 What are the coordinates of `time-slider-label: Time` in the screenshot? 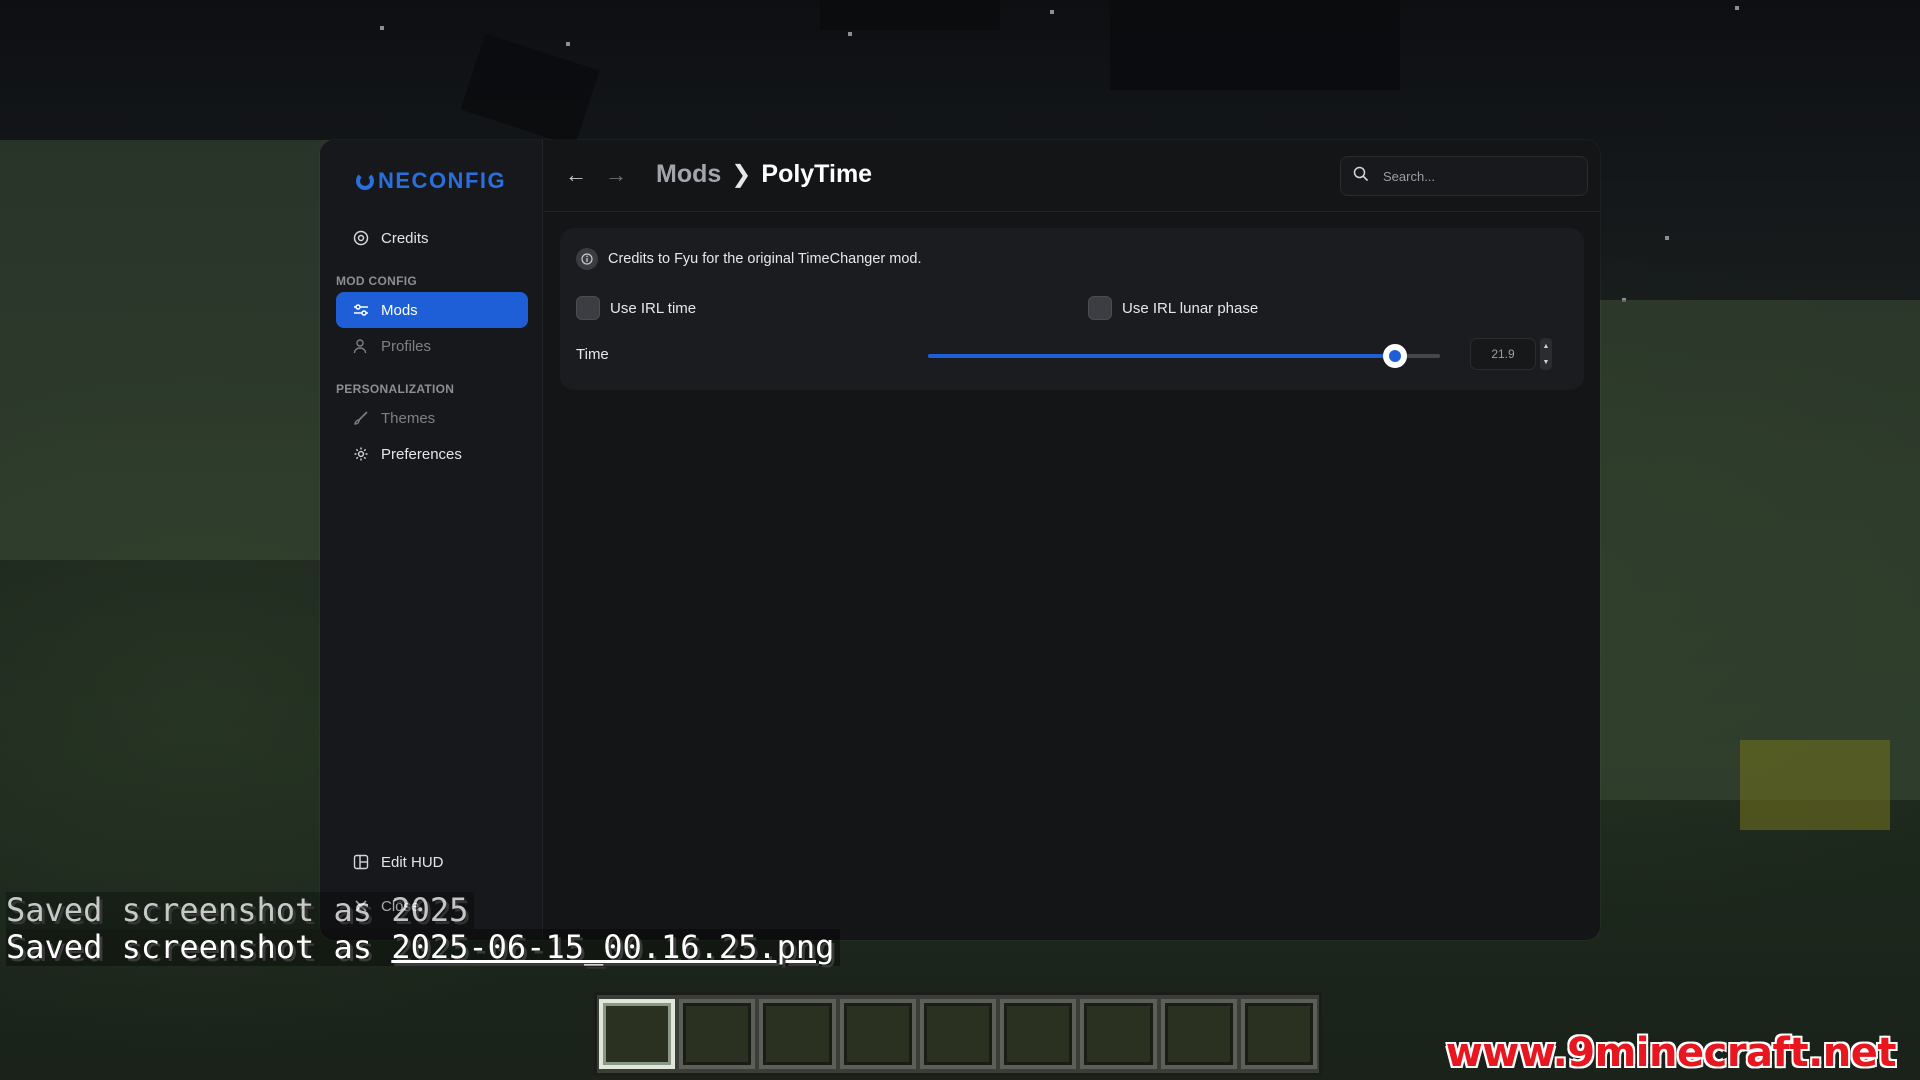 It's located at (592, 354).